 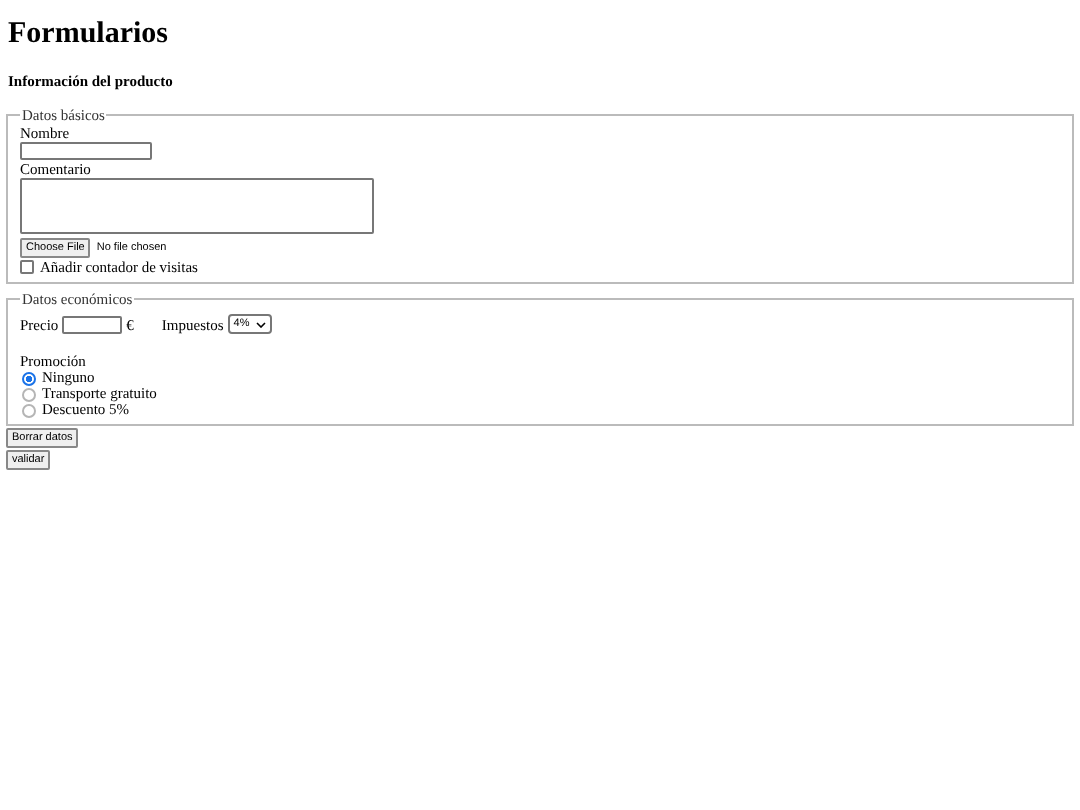 I want to click on checkbox, so click(x=27, y=267).